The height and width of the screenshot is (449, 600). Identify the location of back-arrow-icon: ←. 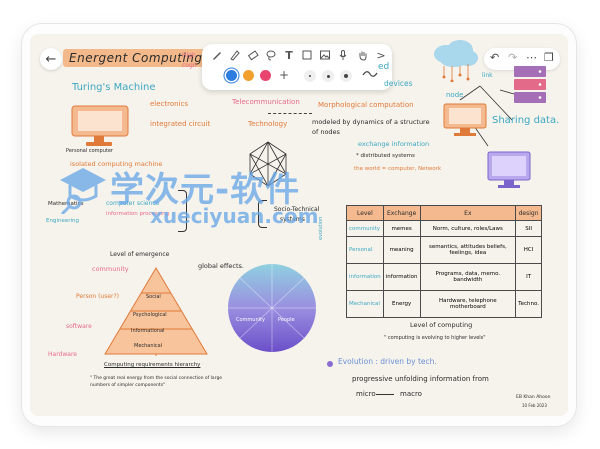
(51, 59).